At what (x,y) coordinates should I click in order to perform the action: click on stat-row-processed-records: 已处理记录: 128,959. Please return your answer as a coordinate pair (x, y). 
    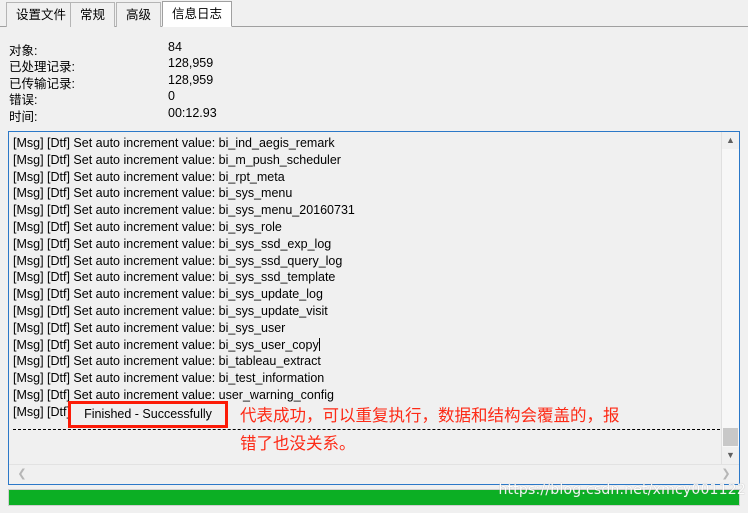
    Looking at the image, I should click on (174, 65).